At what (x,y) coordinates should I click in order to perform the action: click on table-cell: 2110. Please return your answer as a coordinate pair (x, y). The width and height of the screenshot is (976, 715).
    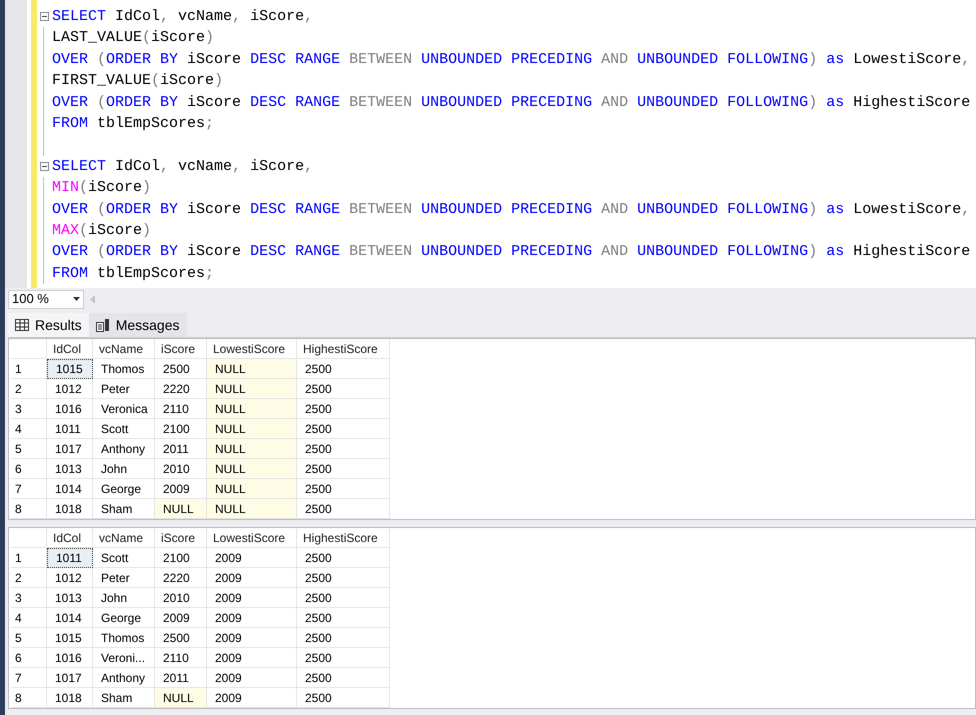
    Looking at the image, I should click on (181, 658).